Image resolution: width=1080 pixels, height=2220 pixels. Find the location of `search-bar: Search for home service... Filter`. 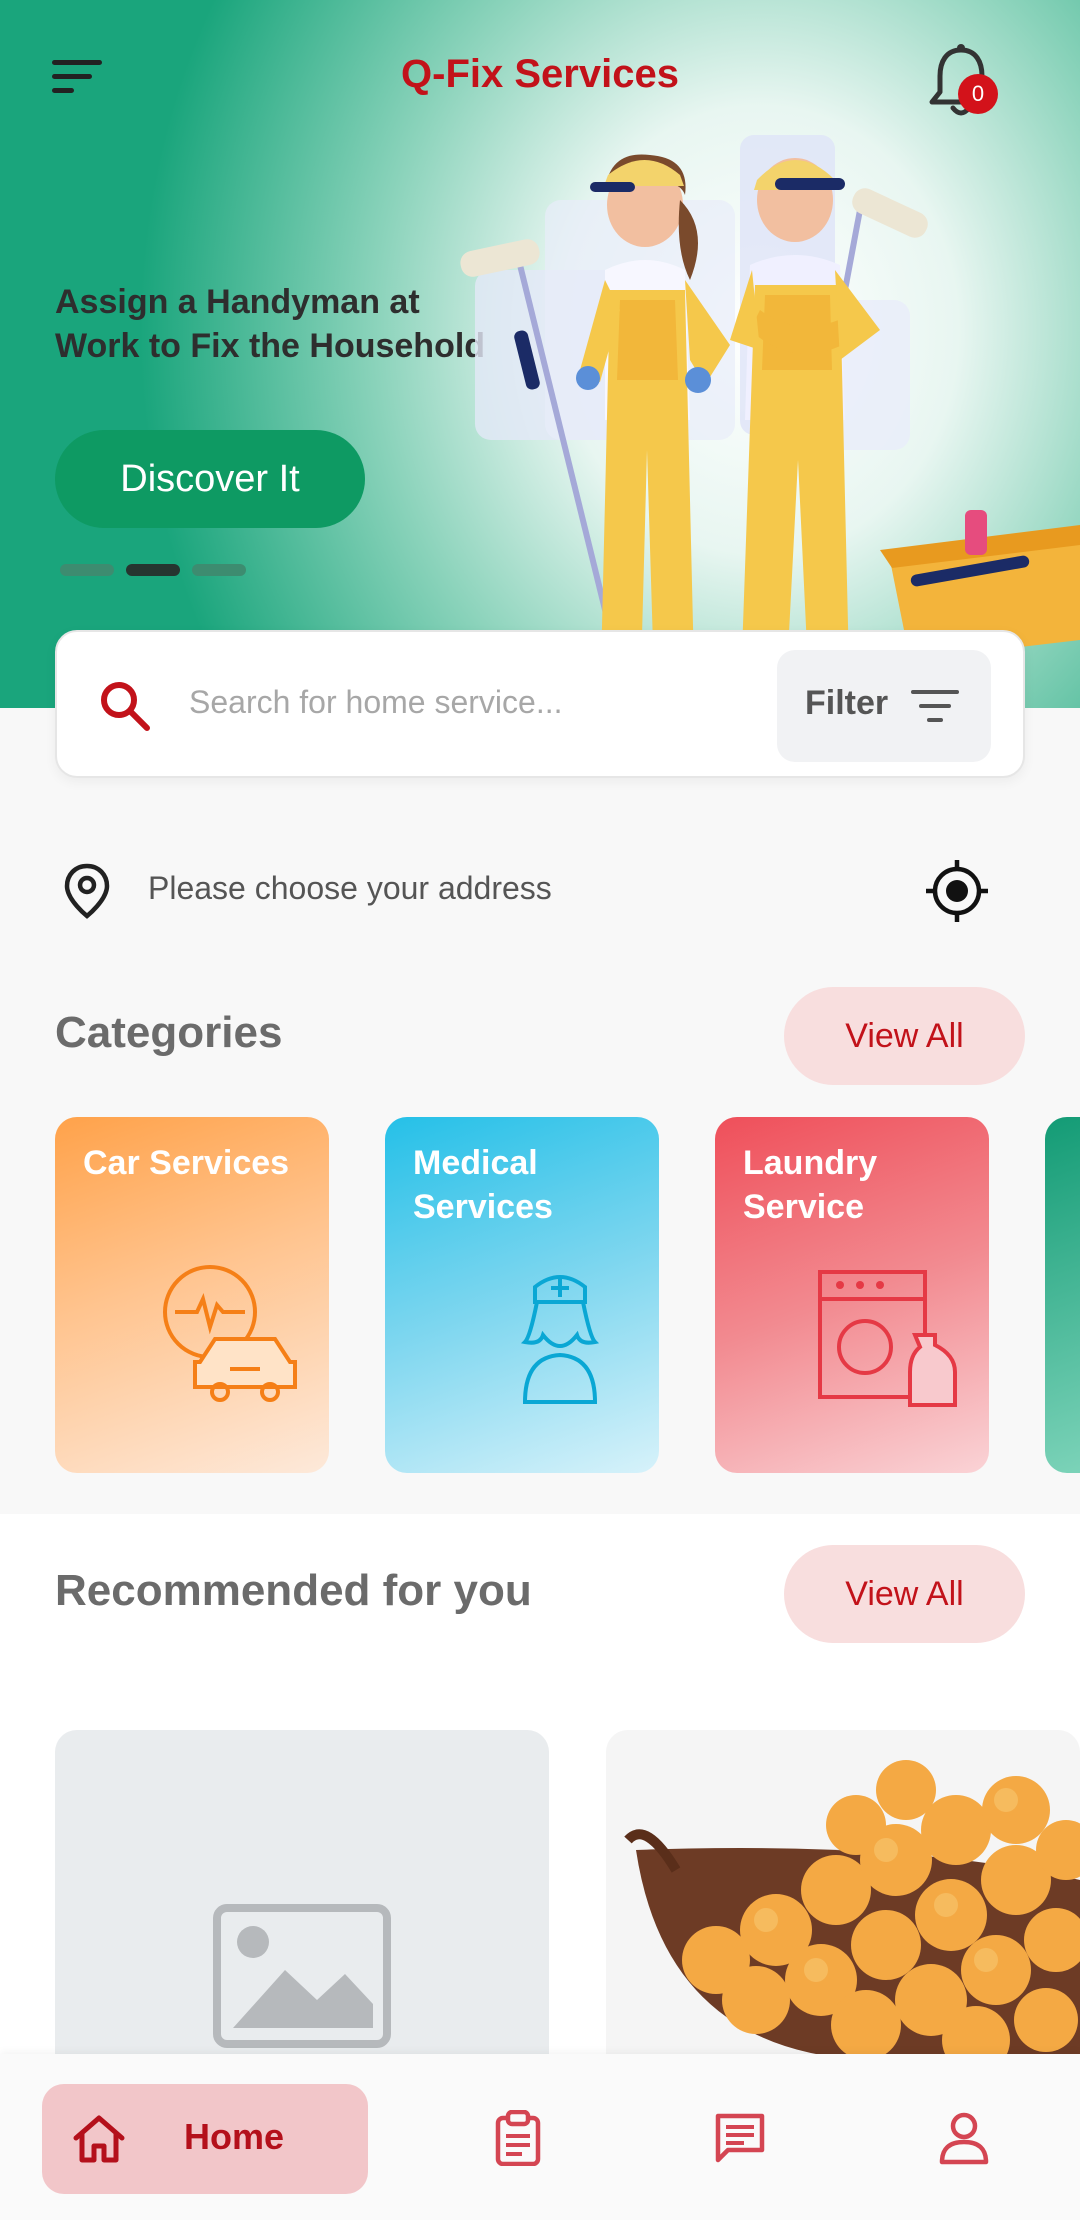

search-bar: Search for home service... Filter is located at coordinates (540, 704).